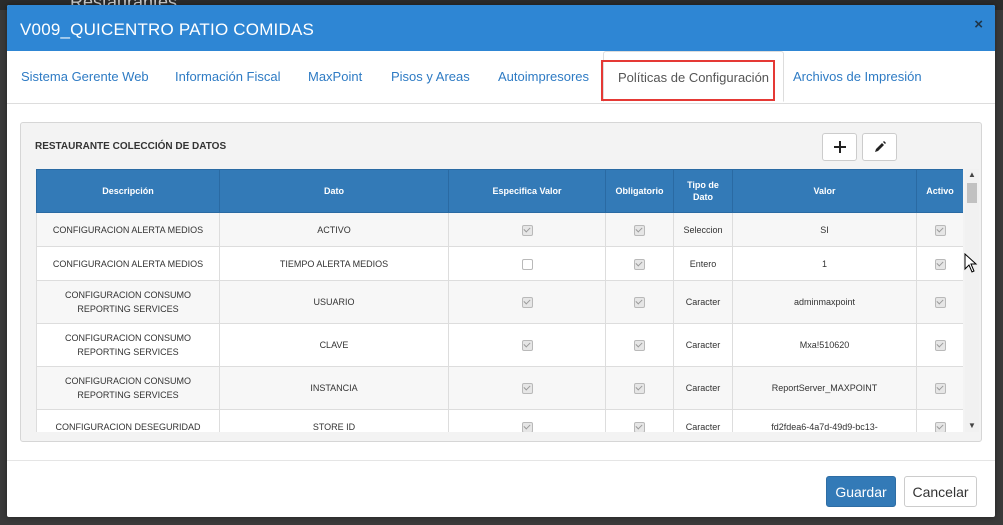 This screenshot has width=1003, height=525. Describe the element at coordinates (543, 76) in the screenshot. I see `tab-autoimpresores: Autoimpresores` at that location.